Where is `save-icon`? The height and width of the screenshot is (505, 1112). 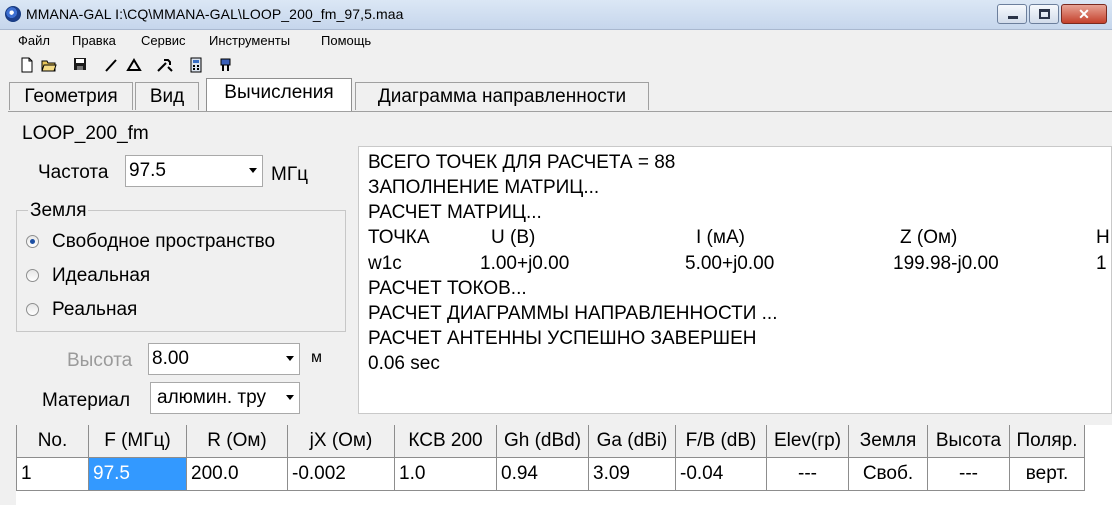
save-icon is located at coordinates (80, 65).